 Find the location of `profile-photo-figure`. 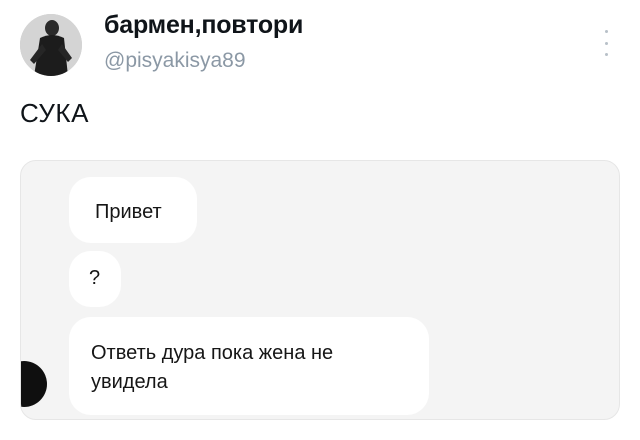

profile-photo-figure is located at coordinates (51, 45).